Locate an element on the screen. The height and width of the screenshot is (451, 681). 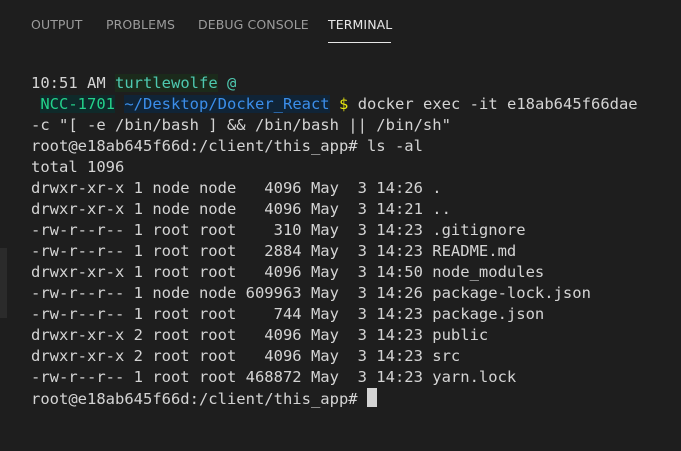
final-prompt-line: root@e18ab645f66d:/client/this_app# is located at coordinates (204, 398).